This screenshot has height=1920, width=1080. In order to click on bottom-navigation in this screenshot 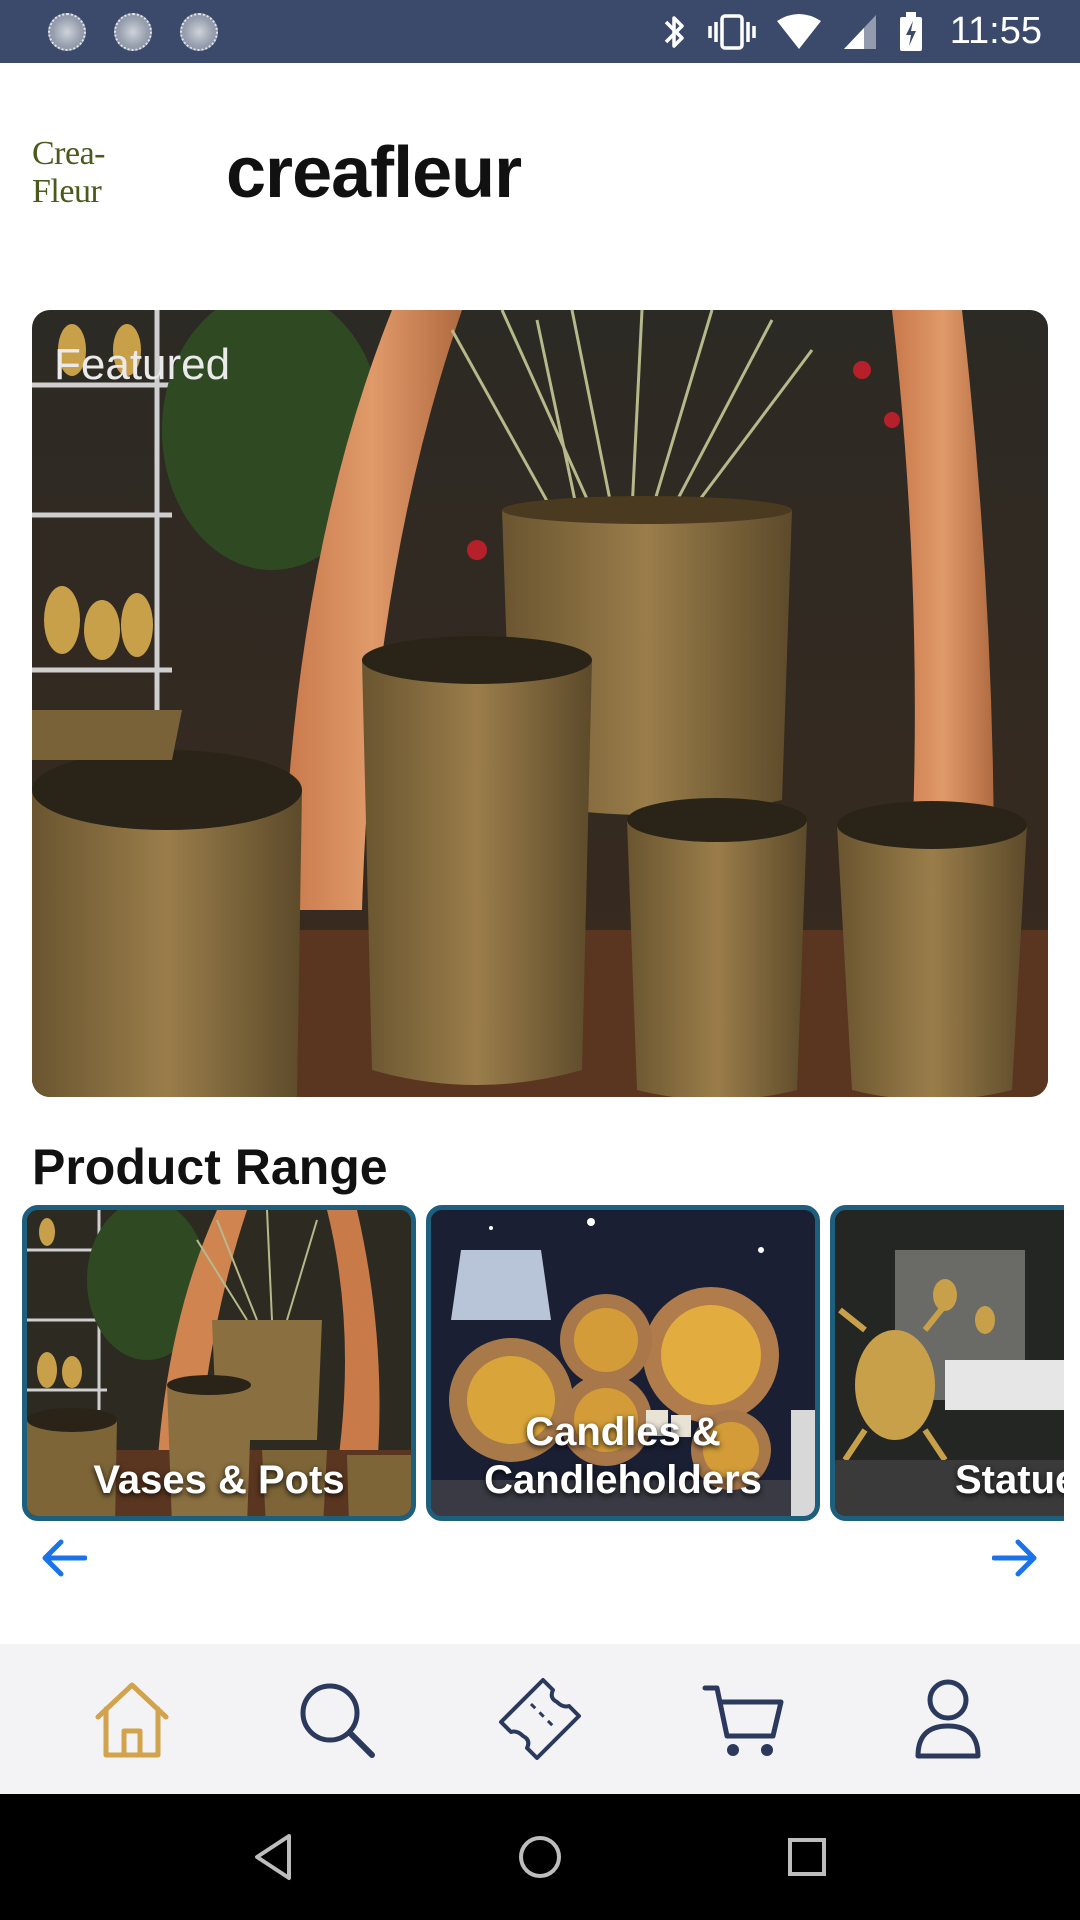, I will do `click(540, 1719)`.